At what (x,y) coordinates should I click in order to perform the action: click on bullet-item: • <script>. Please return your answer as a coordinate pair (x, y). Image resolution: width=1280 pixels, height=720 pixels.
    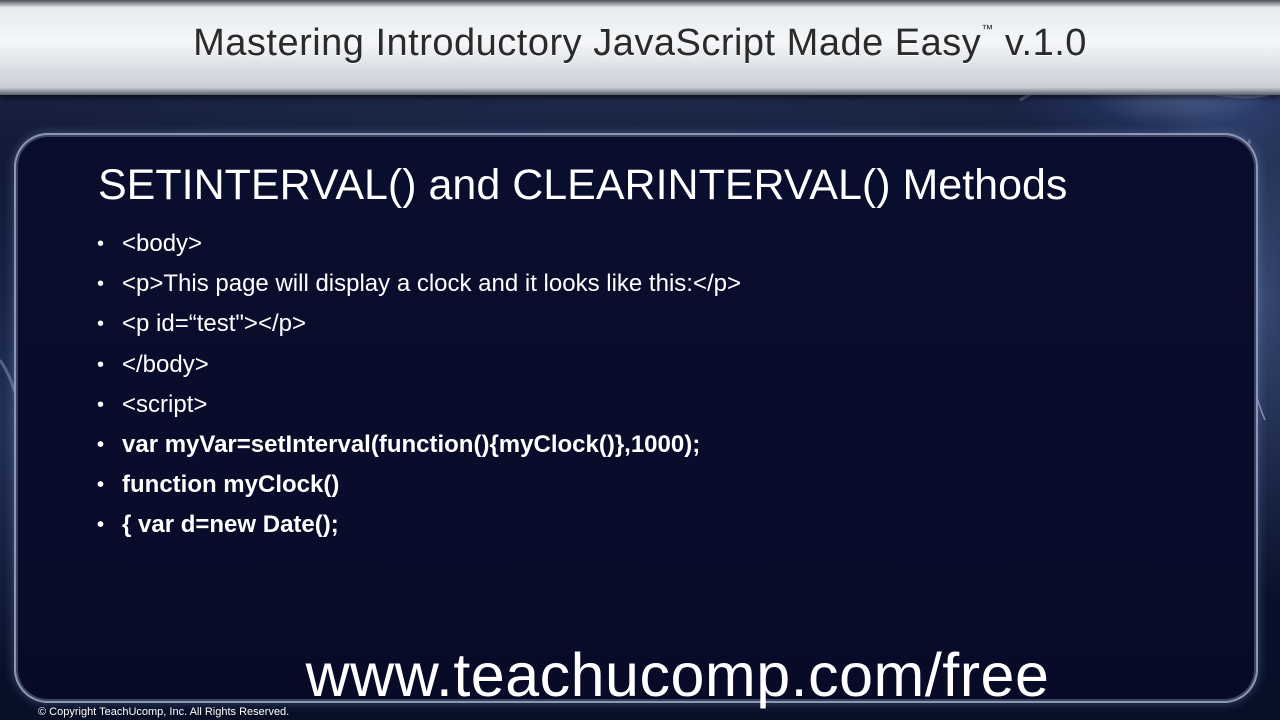
    Looking at the image, I should click on (419, 407).